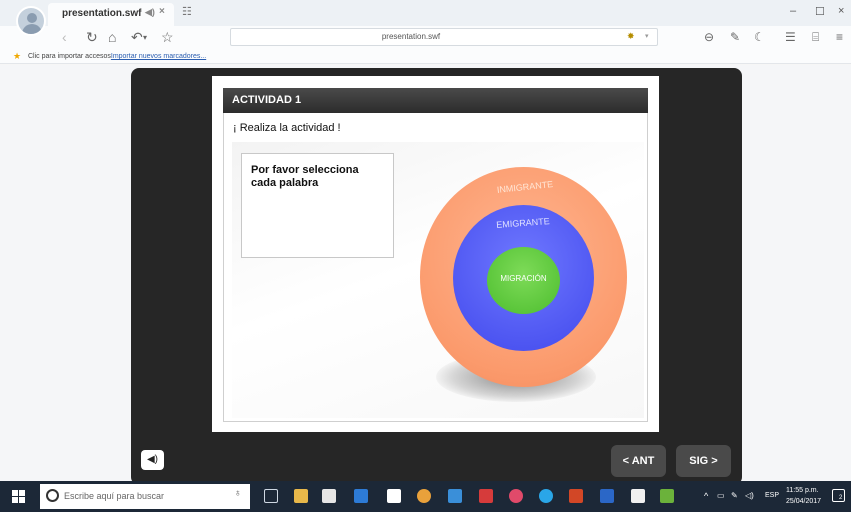 The height and width of the screenshot is (512, 851). Describe the element at coordinates (793, 11) in the screenshot. I see `minimize-icon: –` at that location.